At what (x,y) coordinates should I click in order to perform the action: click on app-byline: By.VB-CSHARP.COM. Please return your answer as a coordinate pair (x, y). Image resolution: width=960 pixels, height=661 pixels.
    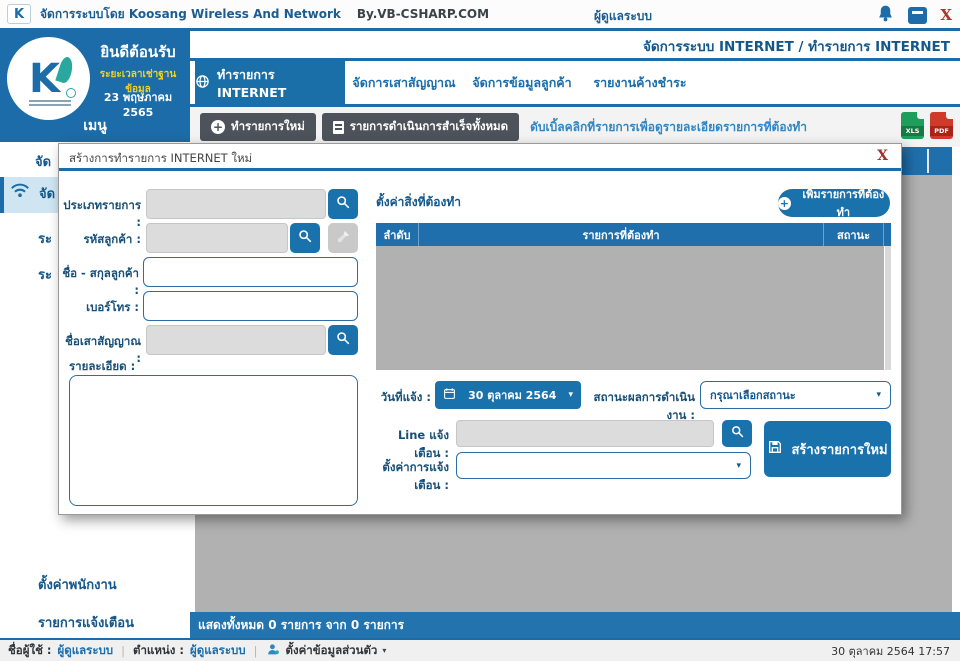
    Looking at the image, I should click on (423, 14).